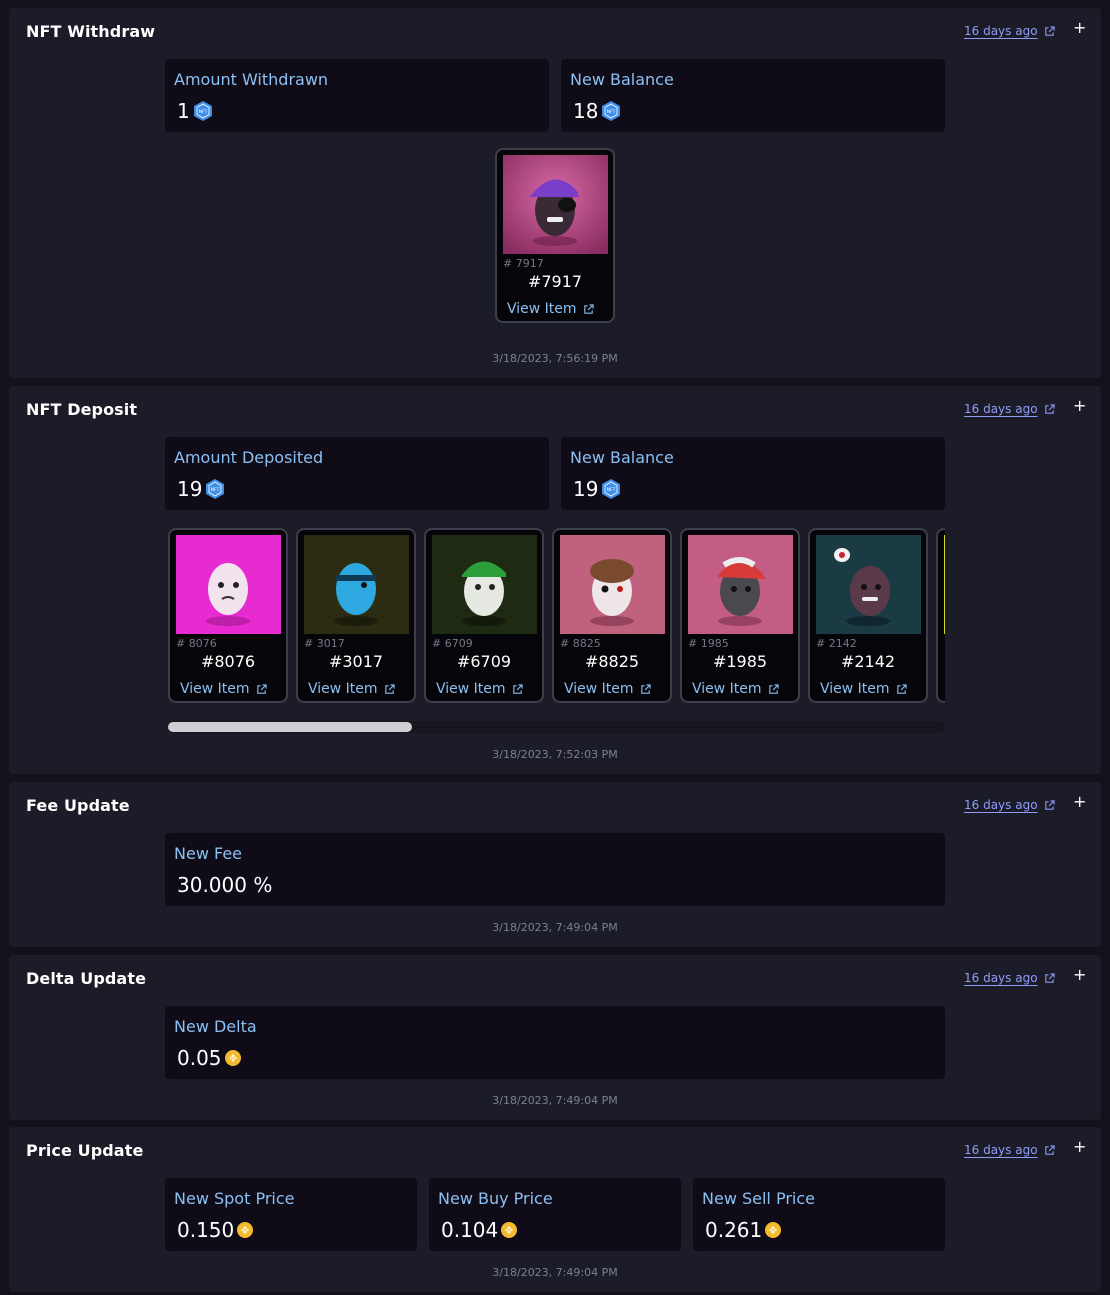 Image resolution: width=1110 pixels, height=1295 pixels. Describe the element at coordinates (758, 1198) in the screenshot. I see `stat-label: New Sell Price` at that location.